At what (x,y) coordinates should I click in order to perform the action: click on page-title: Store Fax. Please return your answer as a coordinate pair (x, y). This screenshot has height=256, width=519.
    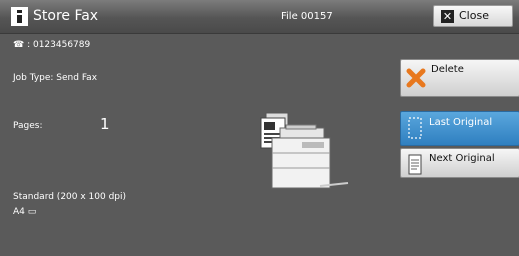
    Looking at the image, I should click on (66, 16).